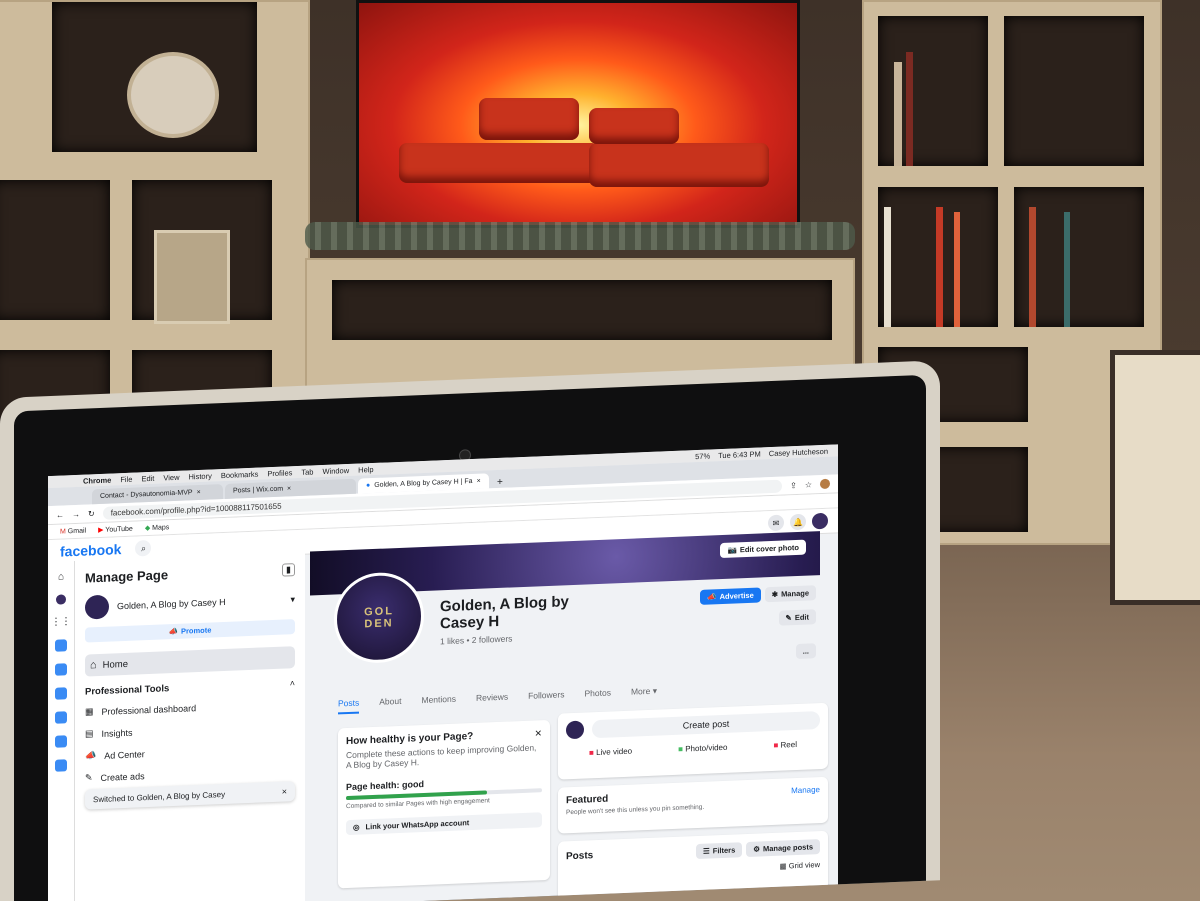 This screenshot has height=901, width=1200. What do you see at coordinates (61, 741) in the screenshot?
I see `video-icon` at bounding box center [61, 741].